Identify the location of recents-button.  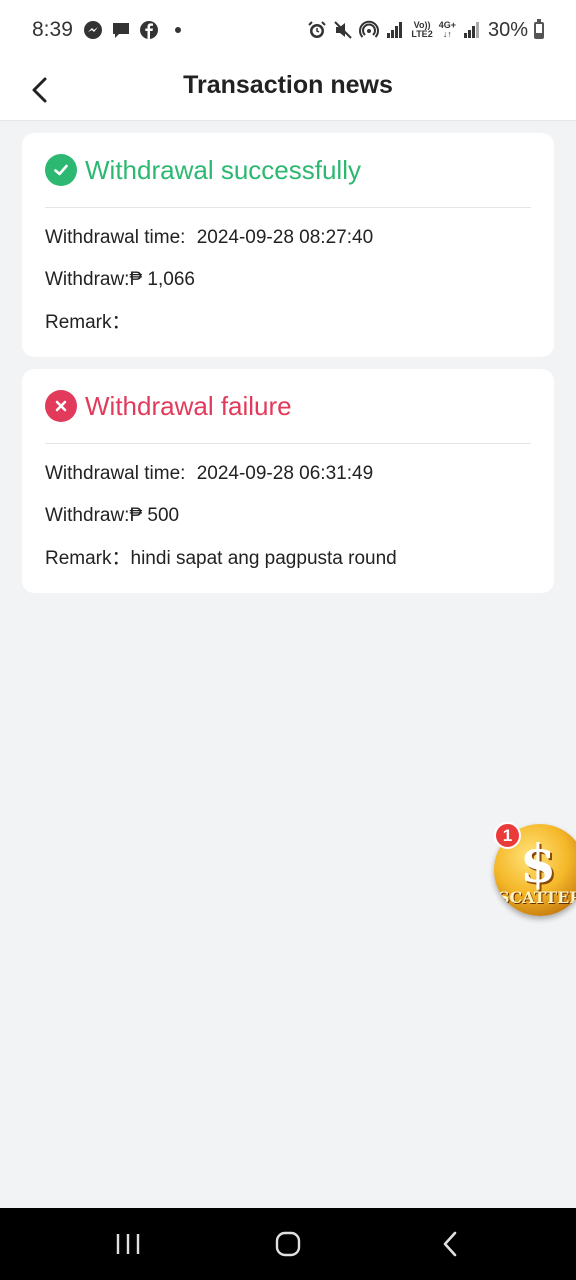
(128, 1244).